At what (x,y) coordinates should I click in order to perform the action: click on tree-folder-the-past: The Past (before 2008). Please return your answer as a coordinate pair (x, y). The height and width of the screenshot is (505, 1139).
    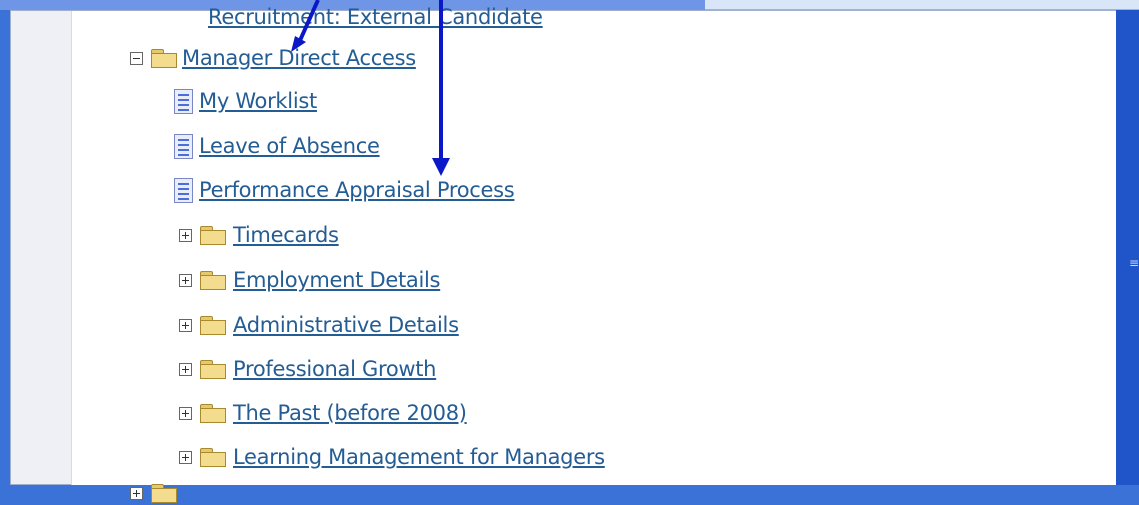
    Looking at the image, I should click on (323, 413).